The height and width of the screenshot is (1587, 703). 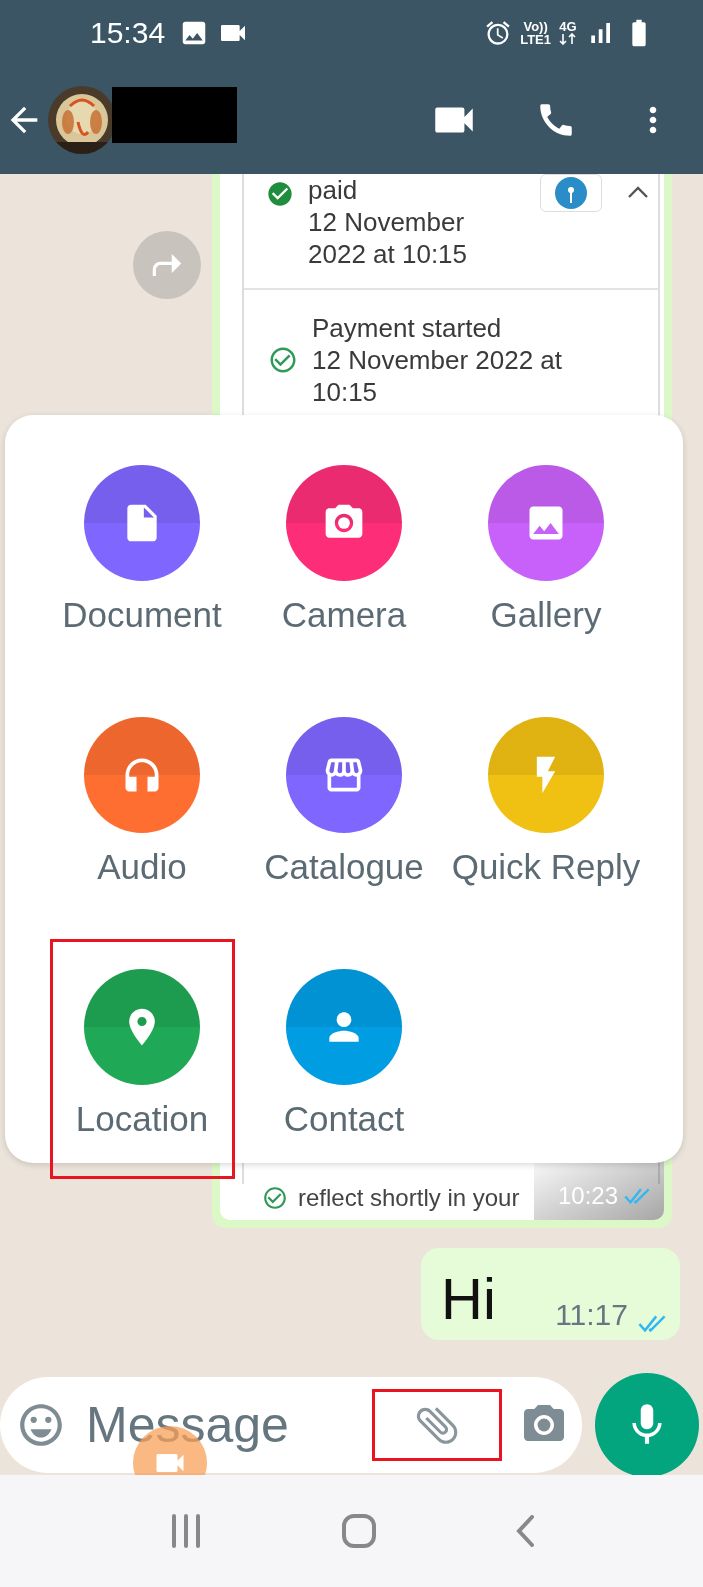 I want to click on payment-note: reflect shortly in your, so click(x=409, y=1198).